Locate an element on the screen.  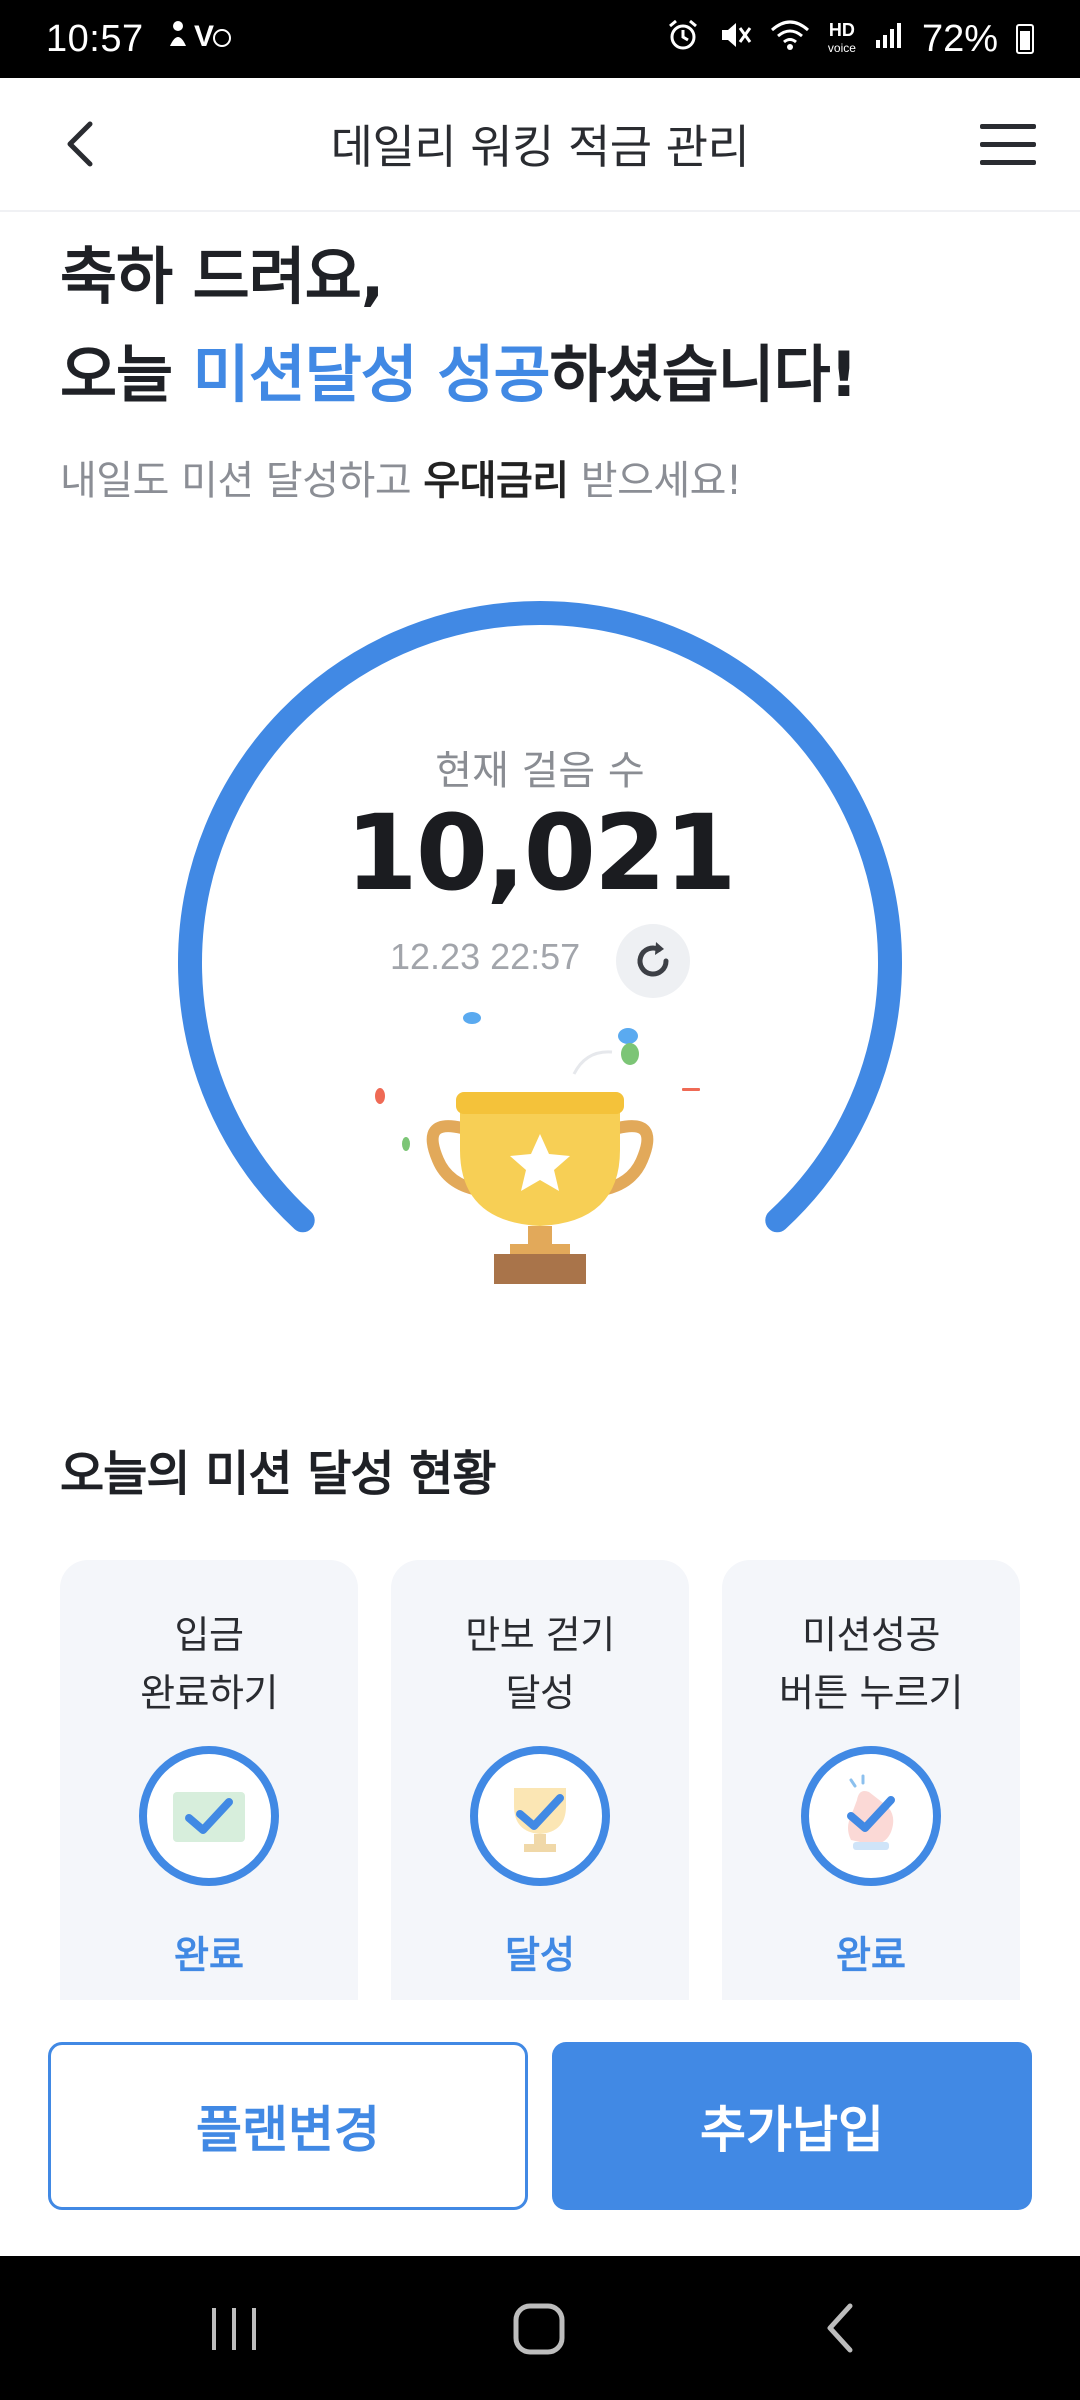
steps-label: 현재 걸음 수 is located at coordinates (540, 771).